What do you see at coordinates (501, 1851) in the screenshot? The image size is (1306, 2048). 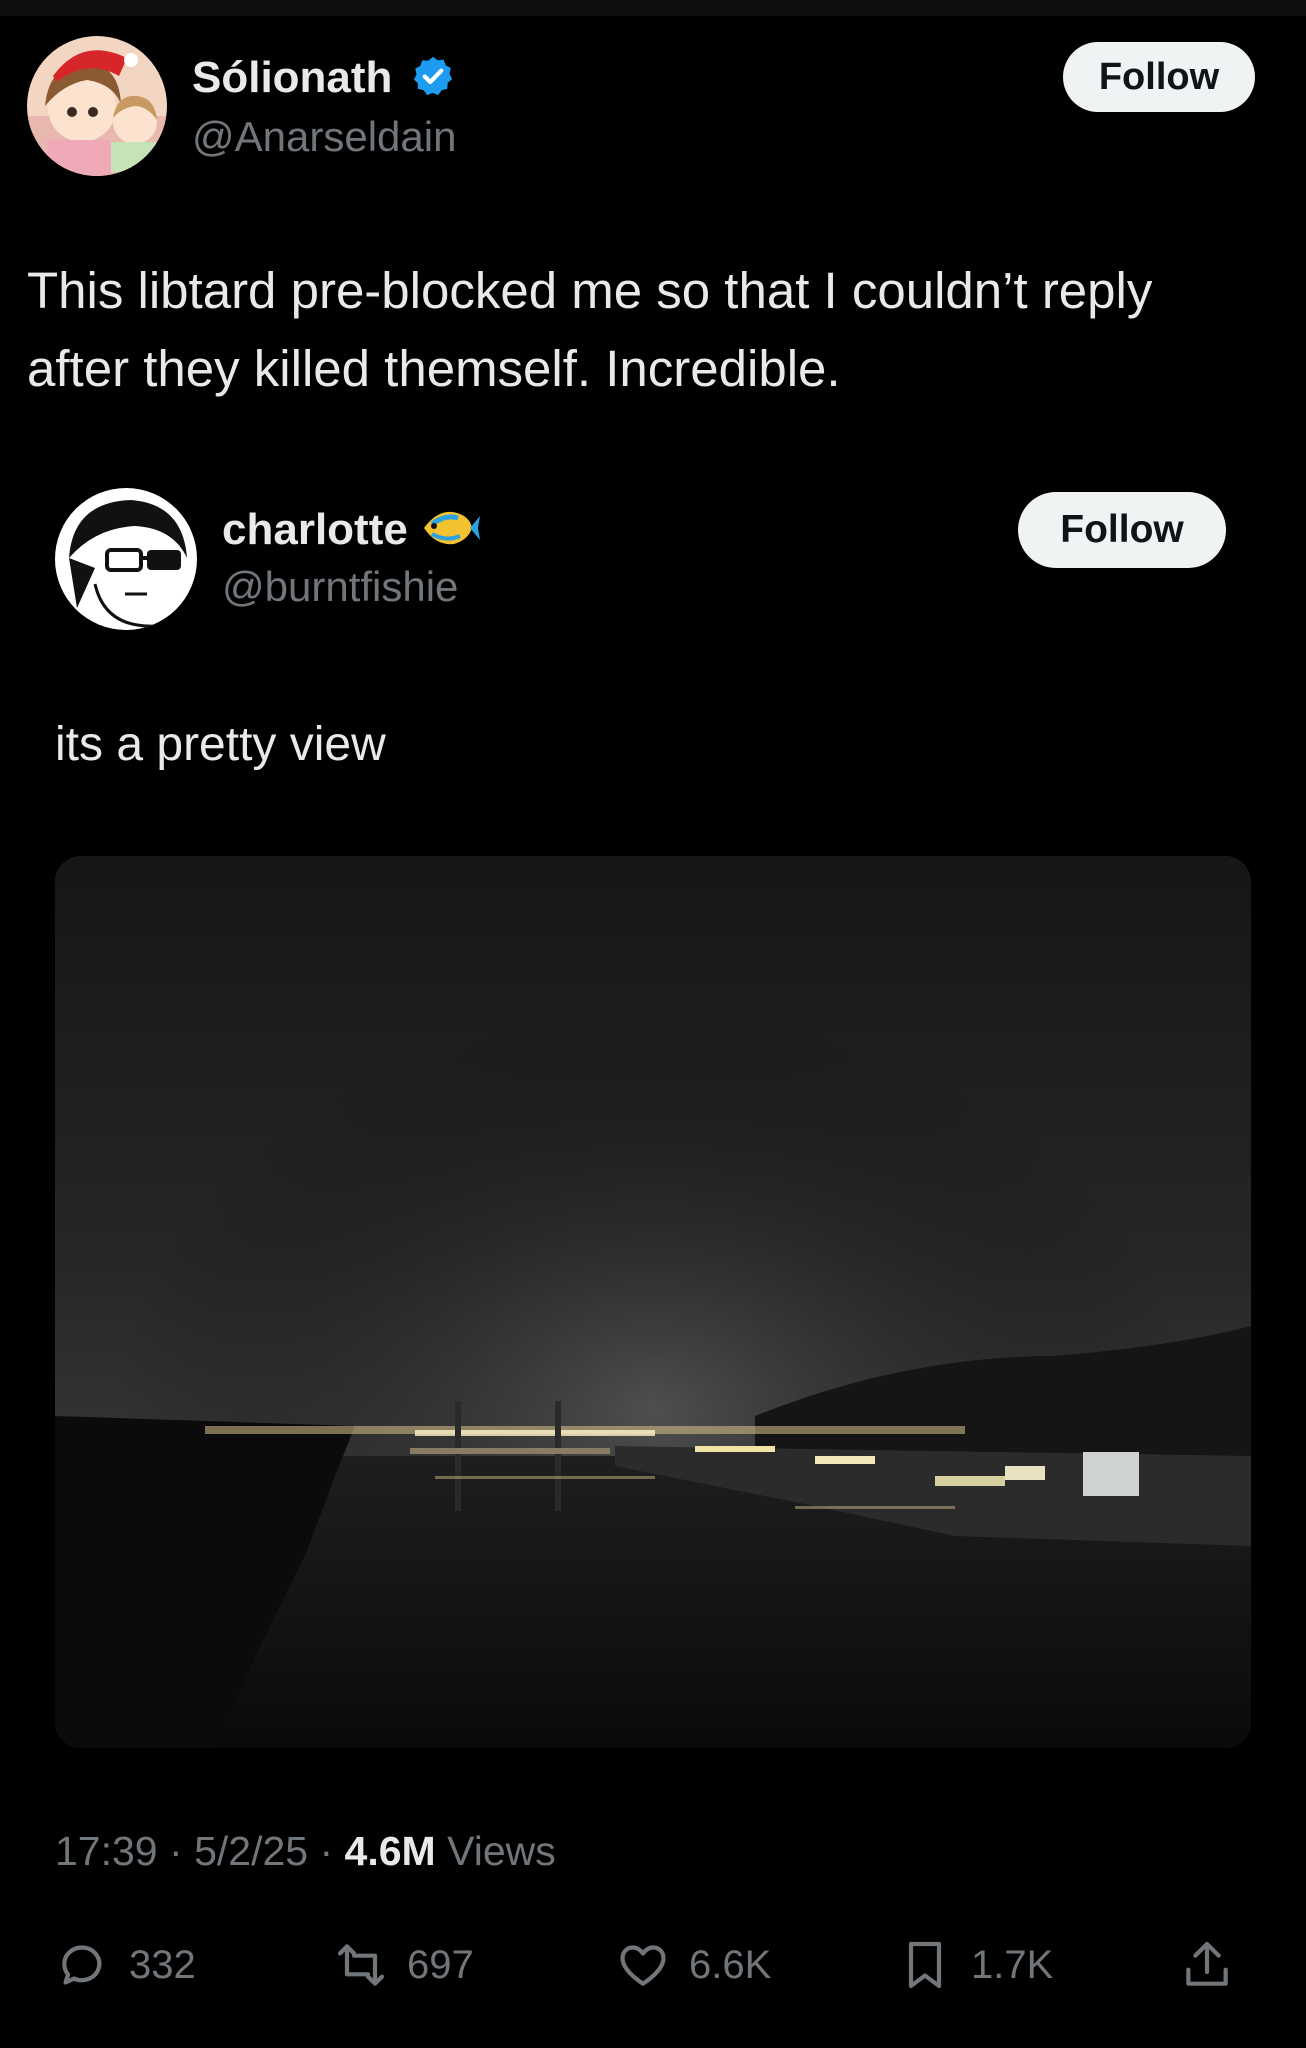 I see `views-label: Views` at bounding box center [501, 1851].